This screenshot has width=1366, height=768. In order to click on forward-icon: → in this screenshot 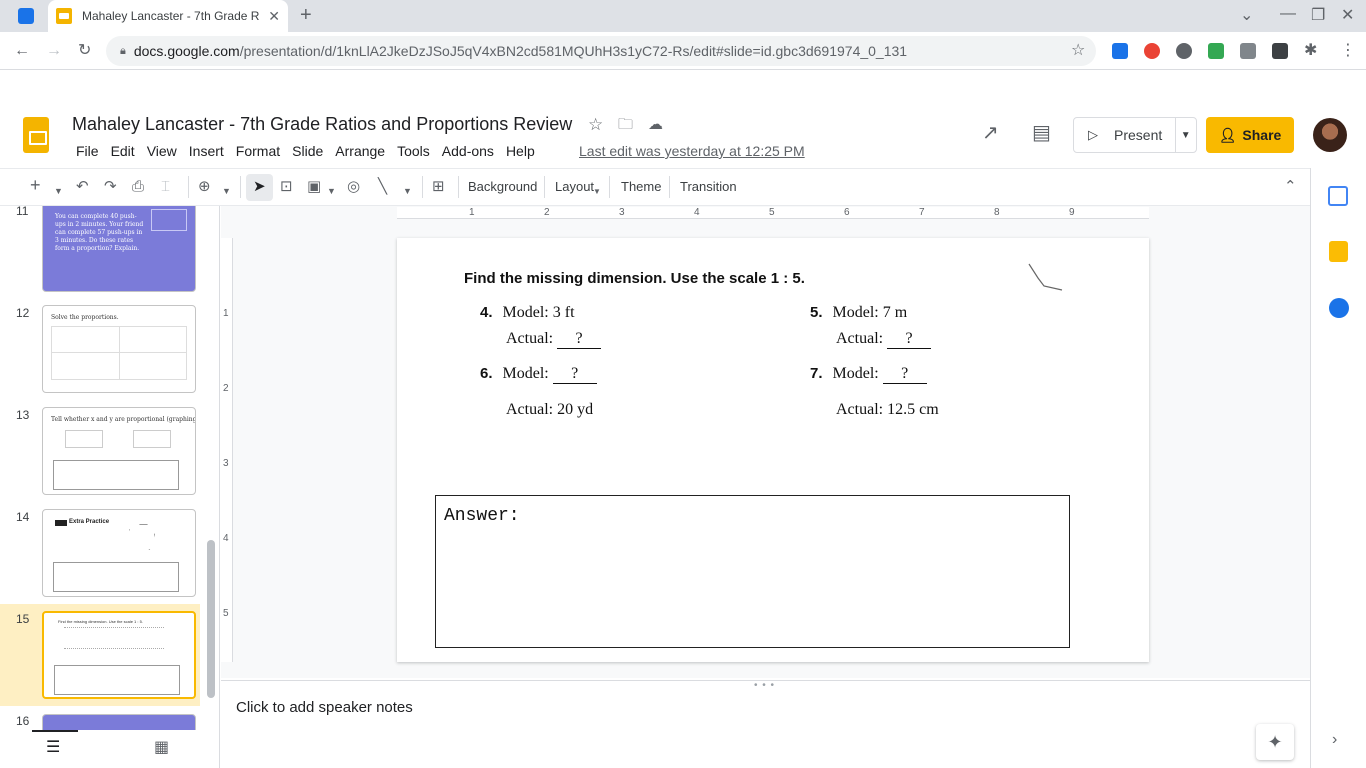, I will do `click(54, 51)`.